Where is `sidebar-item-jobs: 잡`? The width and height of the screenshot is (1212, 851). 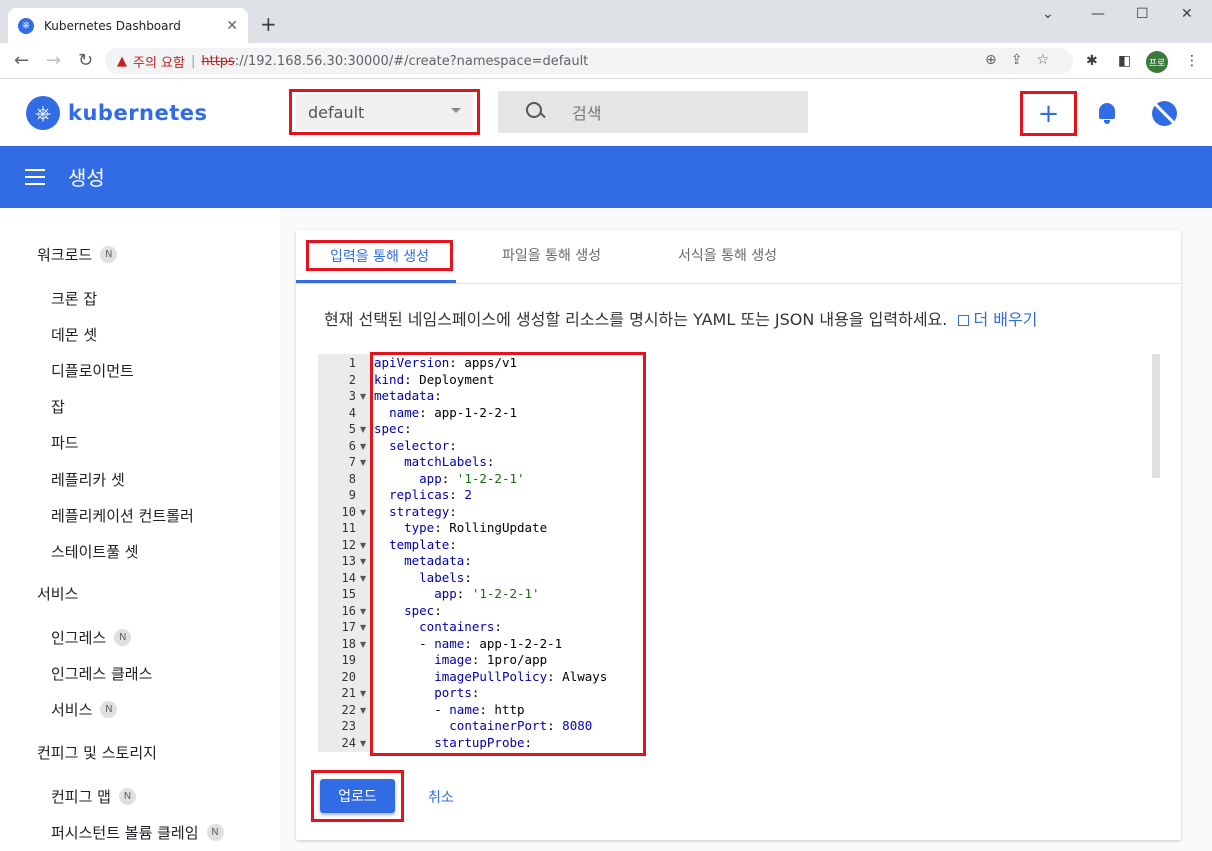
sidebar-item-jobs: 잡 is located at coordinates (58, 406).